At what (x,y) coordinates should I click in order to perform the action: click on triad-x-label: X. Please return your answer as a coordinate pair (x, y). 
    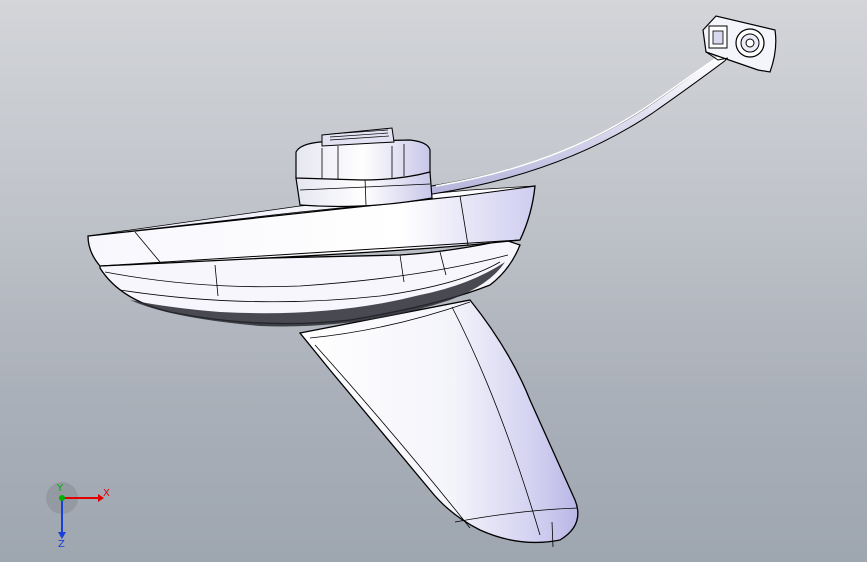
    Looking at the image, I should click on (106, 493).